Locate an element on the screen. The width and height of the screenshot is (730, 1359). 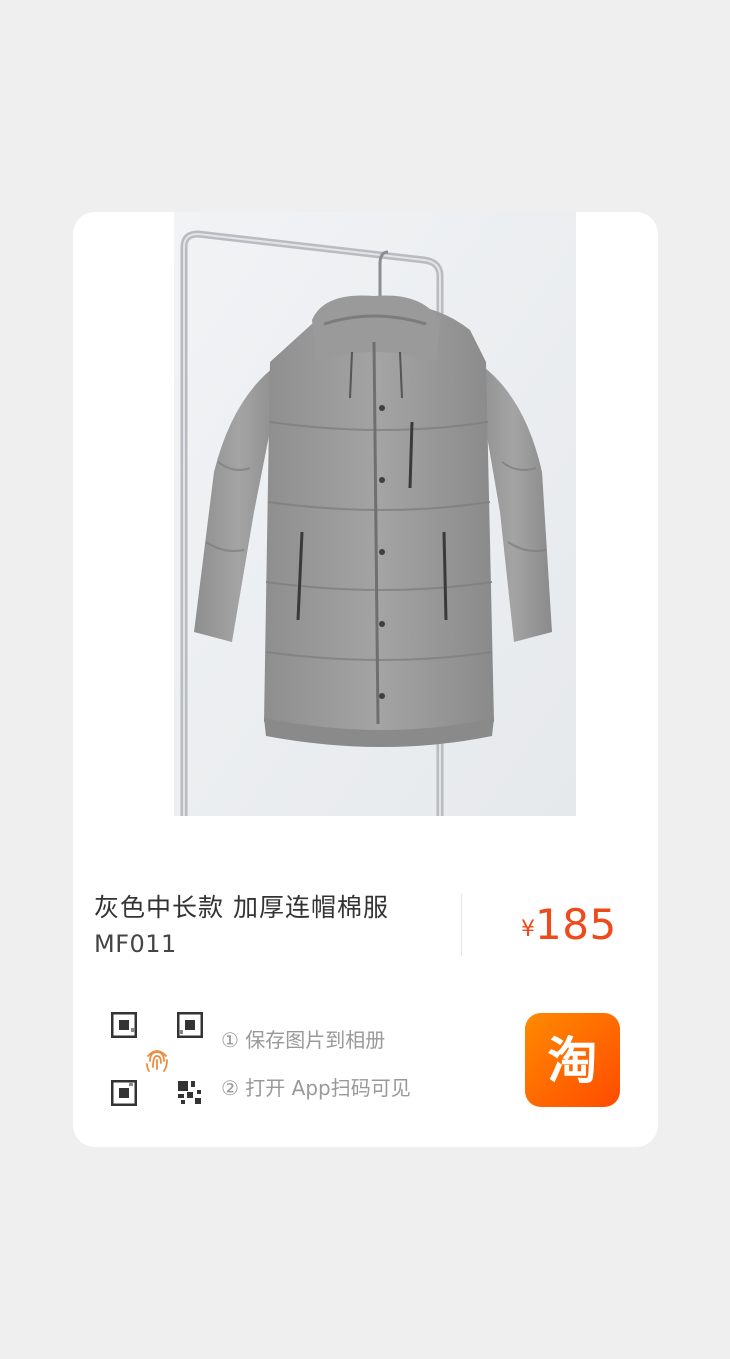
product-title: 灰色中长款 加厚连帽棉服 is located at coordinates (241, 907).